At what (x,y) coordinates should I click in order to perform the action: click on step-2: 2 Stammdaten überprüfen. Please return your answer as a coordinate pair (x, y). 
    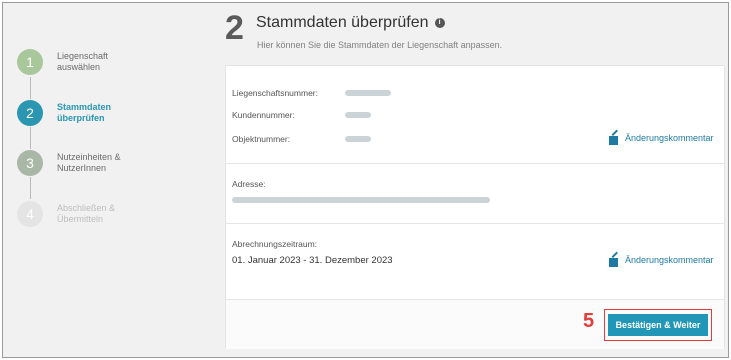
    Looking at the image, I should click on (64, 113).